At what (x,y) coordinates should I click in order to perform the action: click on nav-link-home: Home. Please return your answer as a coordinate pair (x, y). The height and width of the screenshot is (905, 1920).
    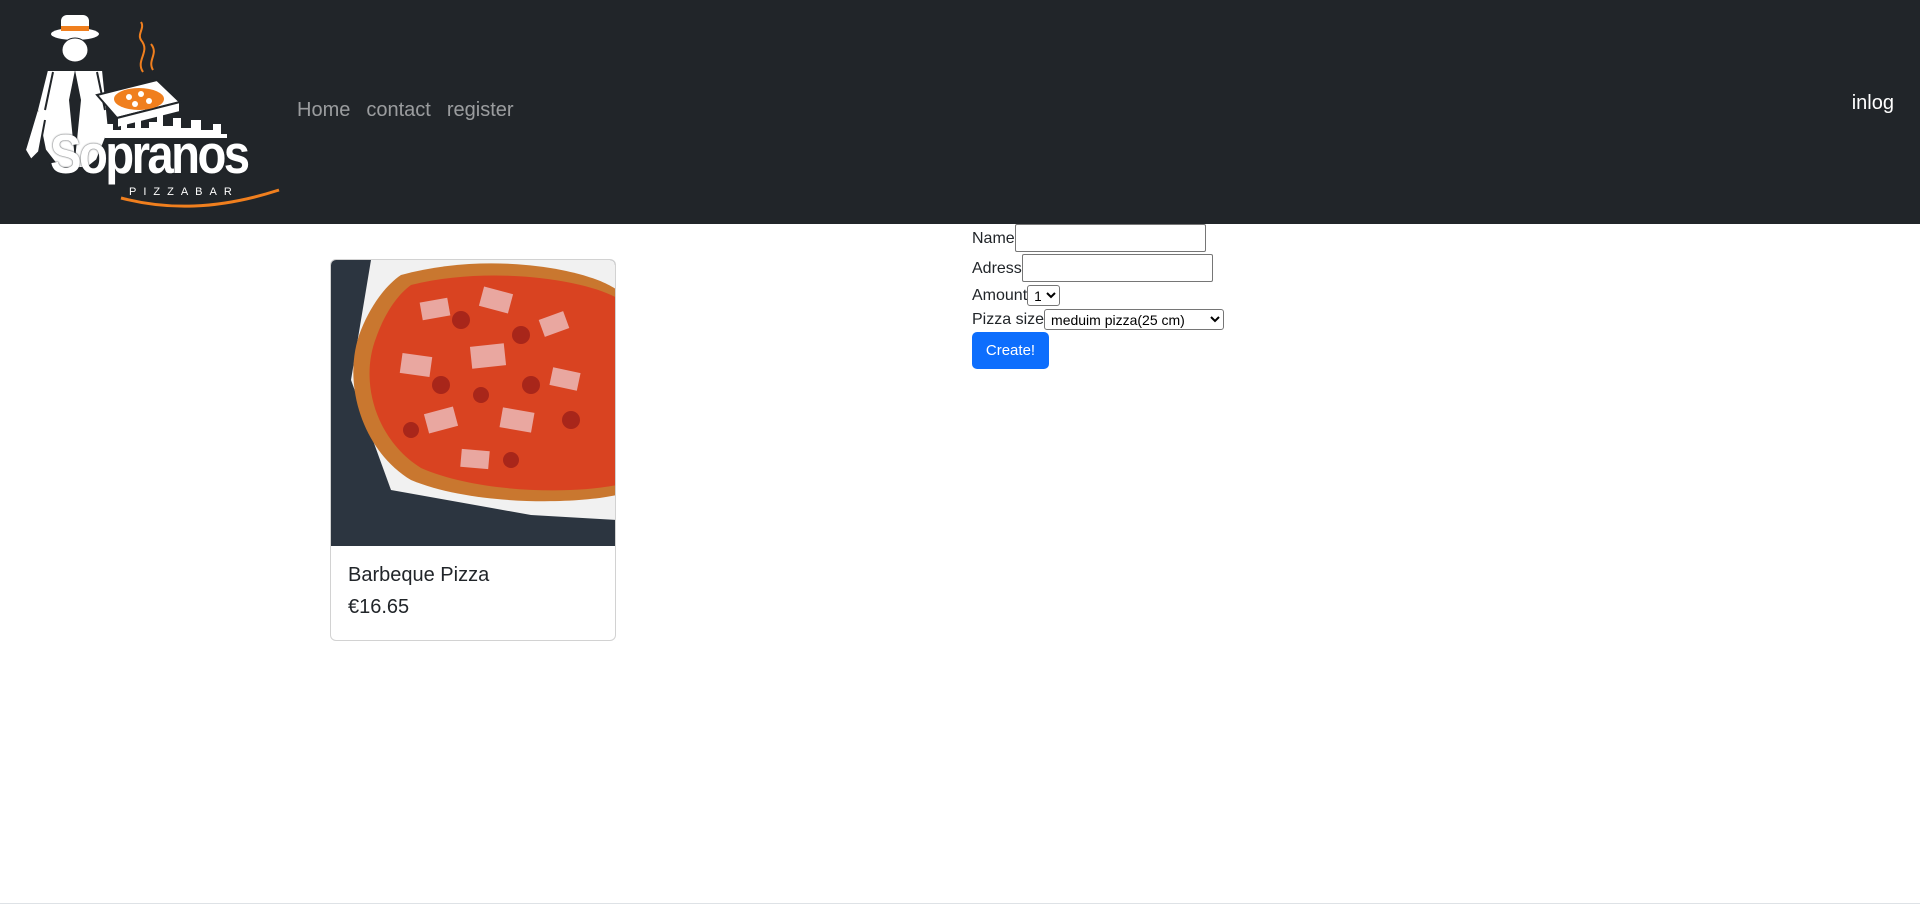
    Looking at the image, I should click on (323, 110).